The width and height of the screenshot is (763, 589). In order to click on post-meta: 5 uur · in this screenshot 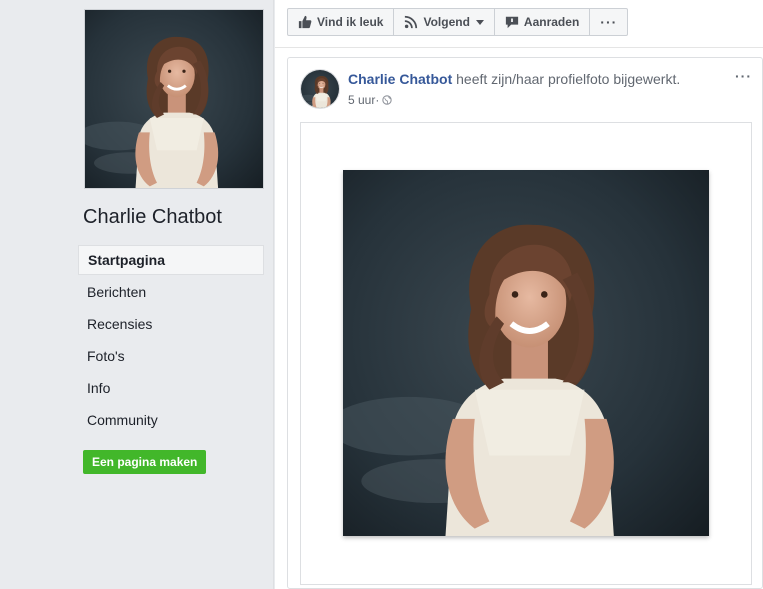, I will do `click(370, 100)`.